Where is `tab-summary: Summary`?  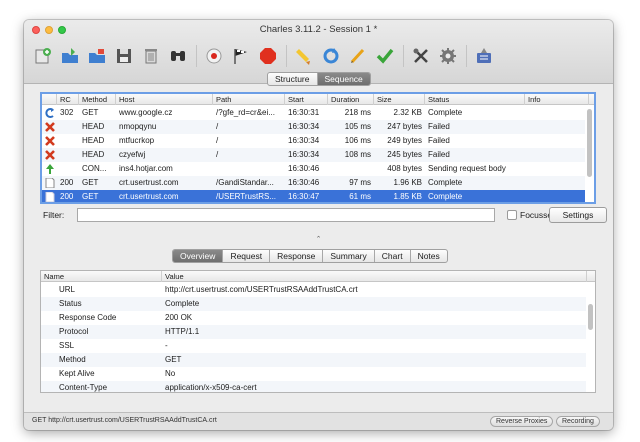 tab-summary: Summary is located at coordinates (349, 256).